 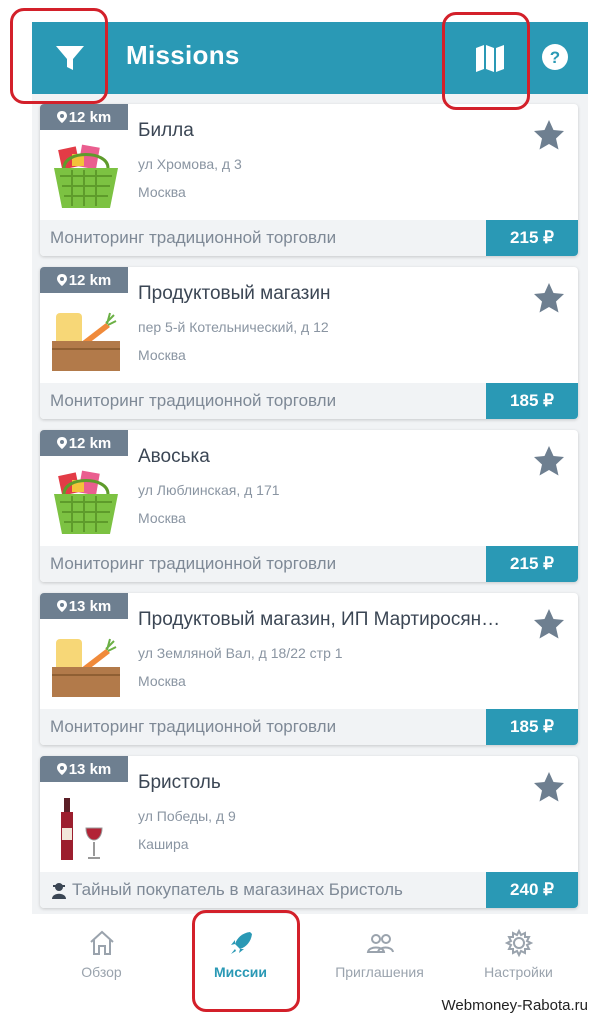 I want to click on people-icon, so click(x=380, y=943).